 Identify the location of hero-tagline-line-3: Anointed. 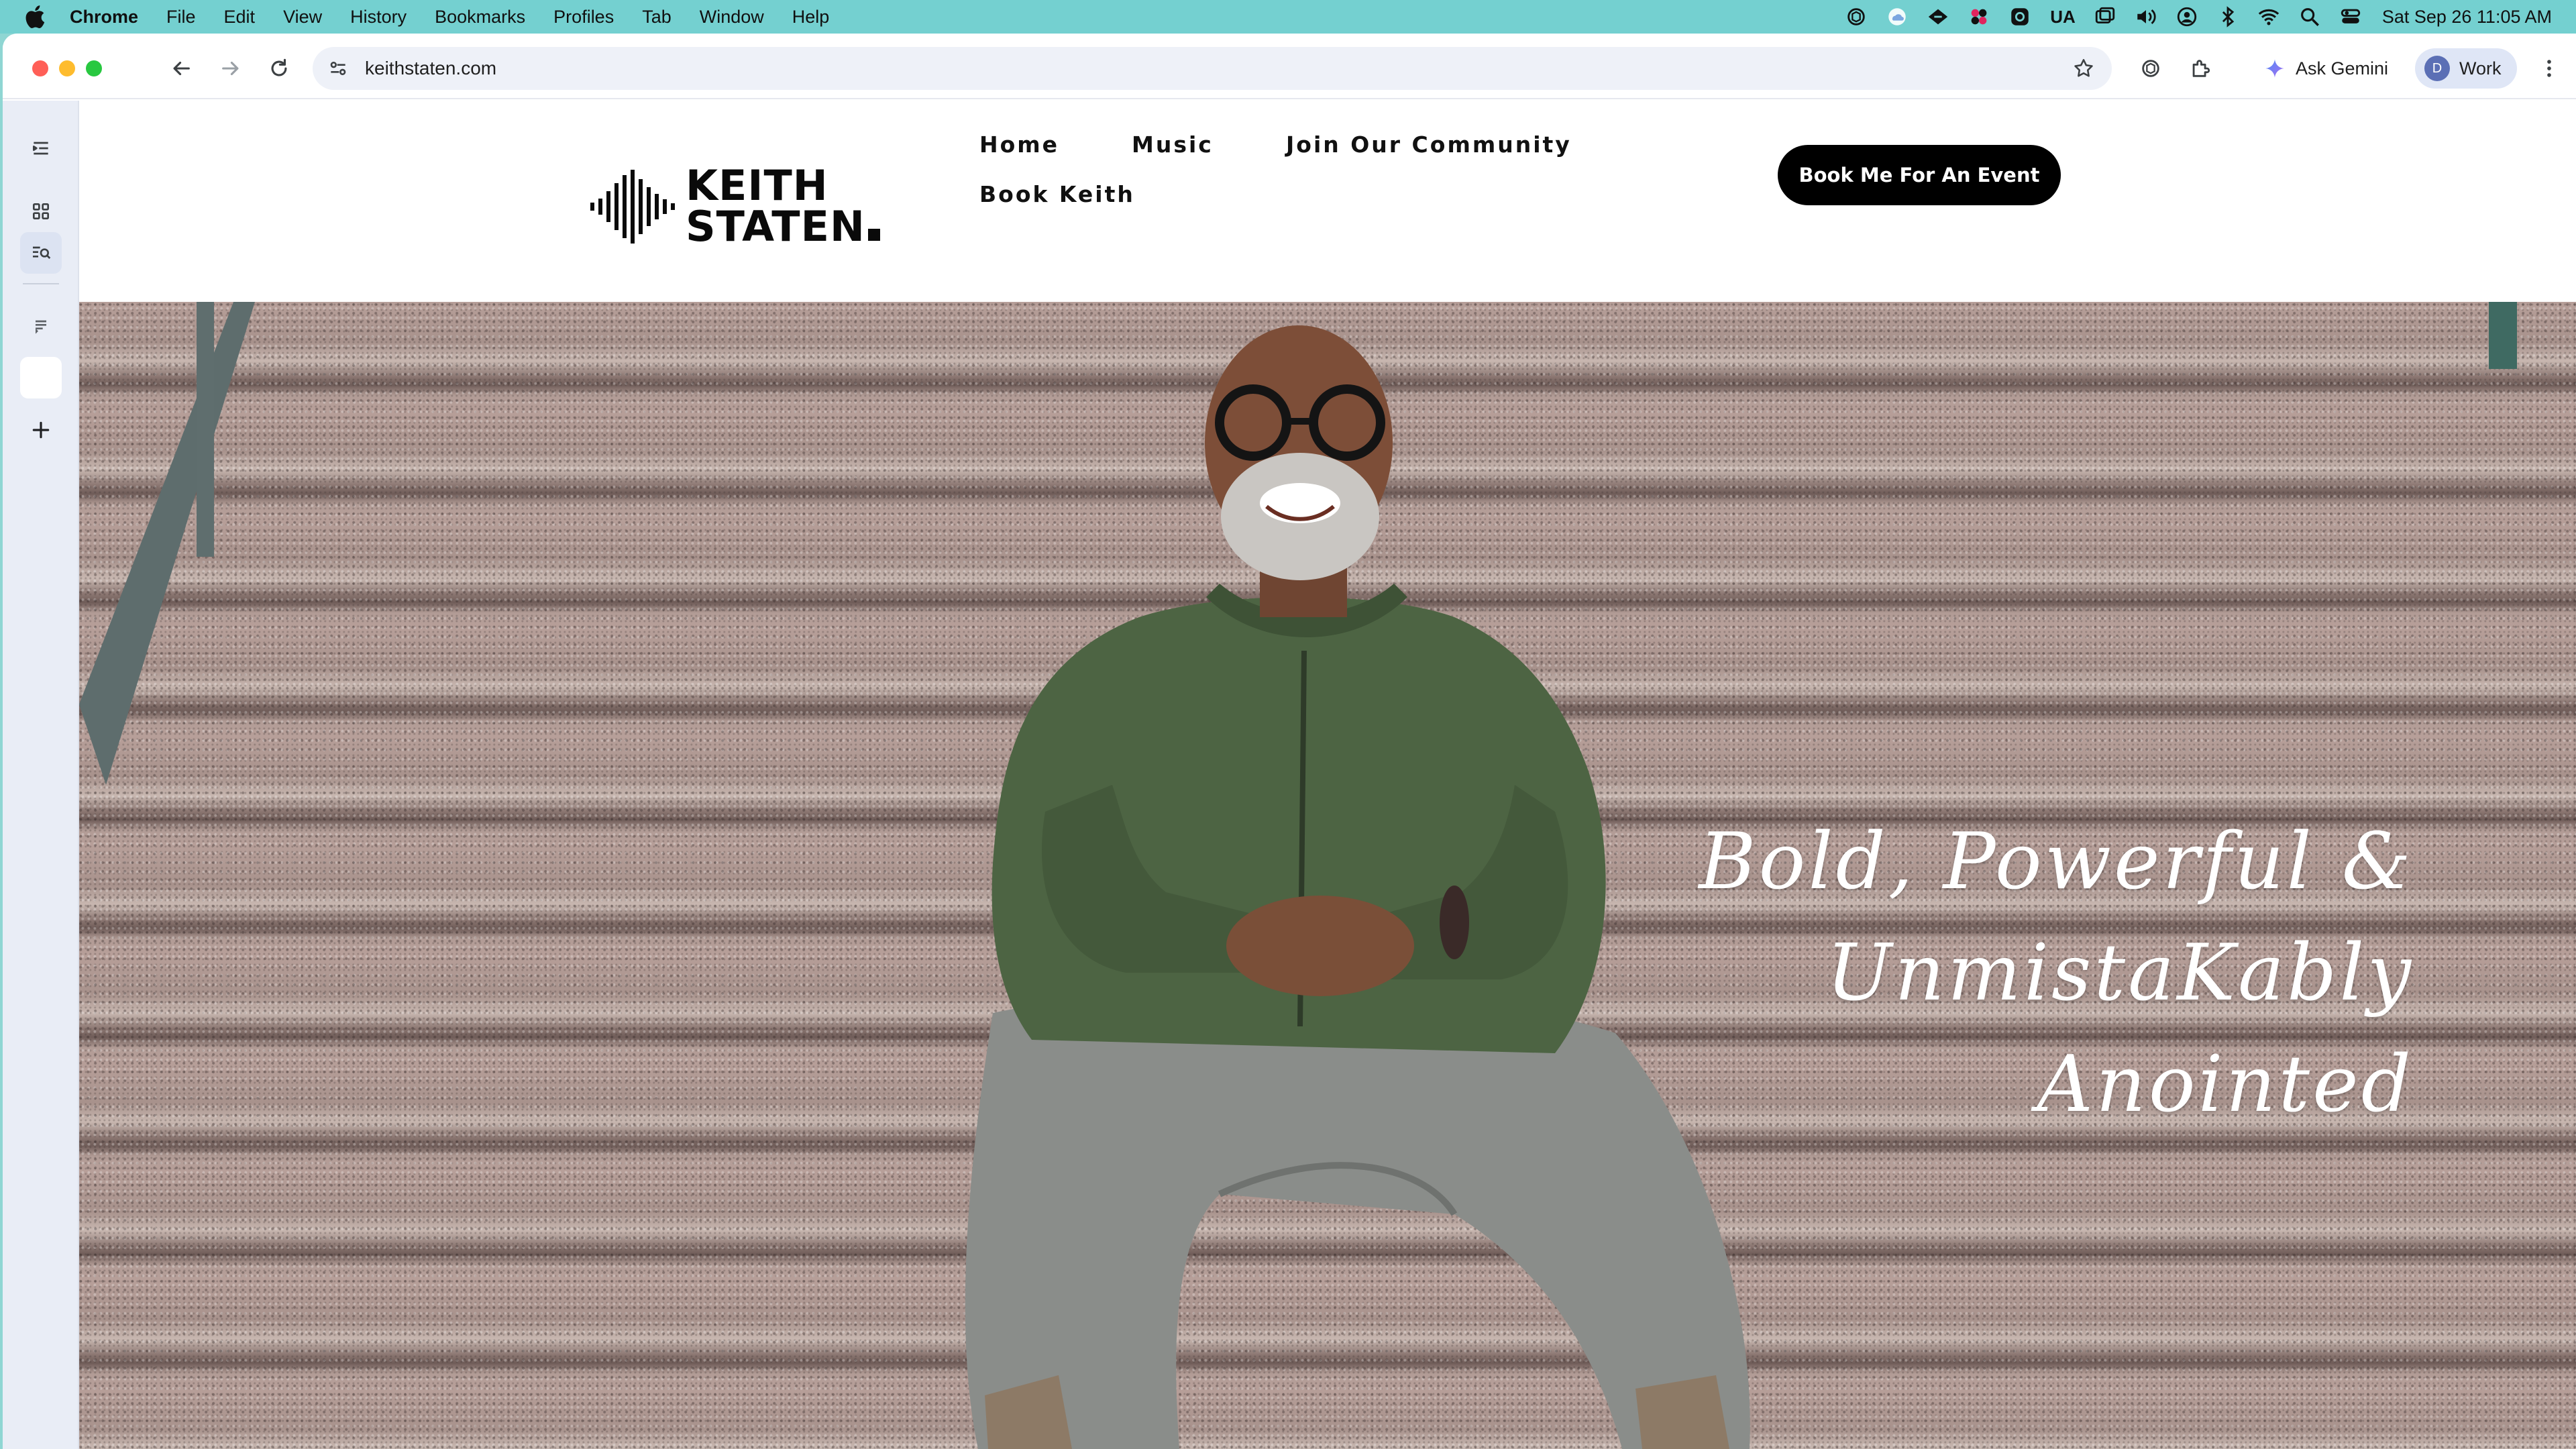
(2225, 1084).